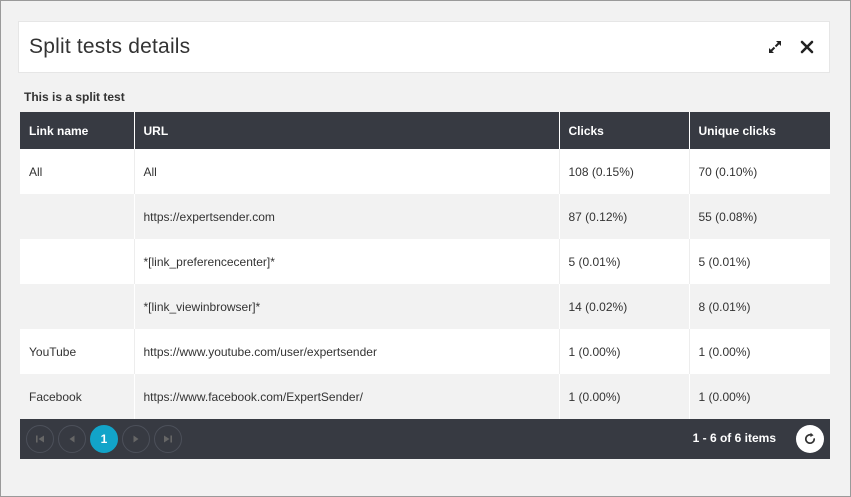  I want to click on column-header-link-name: Link name, so click(77, 130).